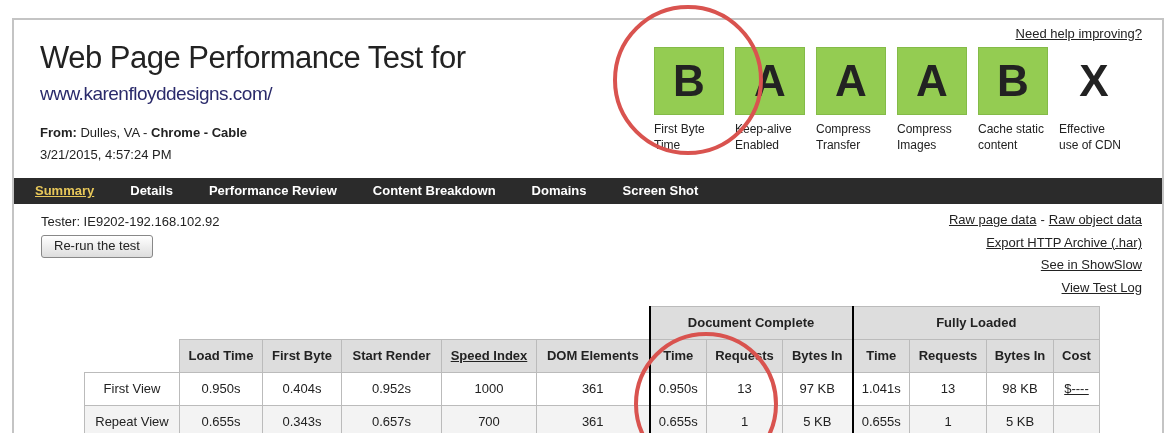  What do you see at coordinates (1011, 136) in the screenshot?
I see `grade-label: Cache static content` at bounding box center [1011, 136].